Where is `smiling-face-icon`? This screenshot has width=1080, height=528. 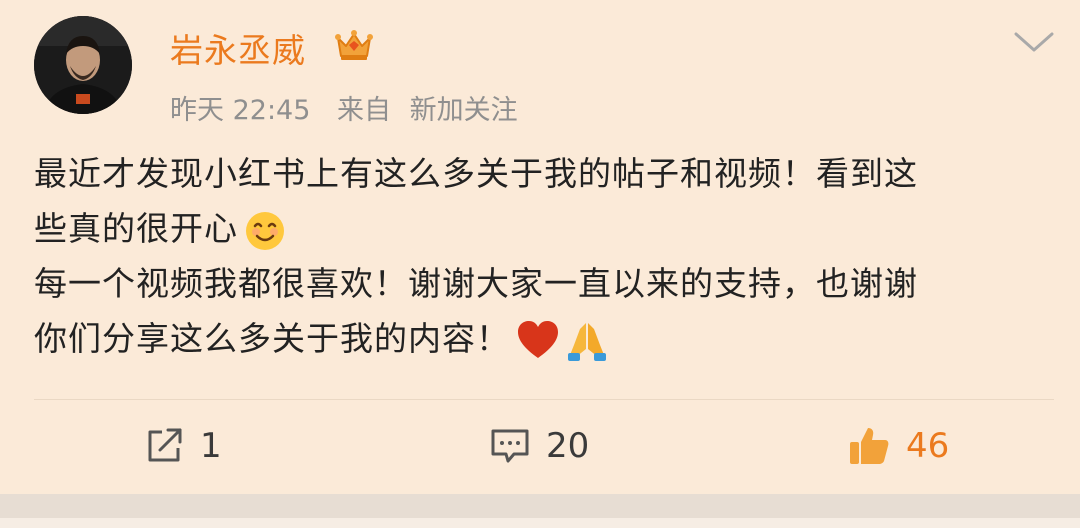 smiling-face-icon is located at coordinates (265, 230).